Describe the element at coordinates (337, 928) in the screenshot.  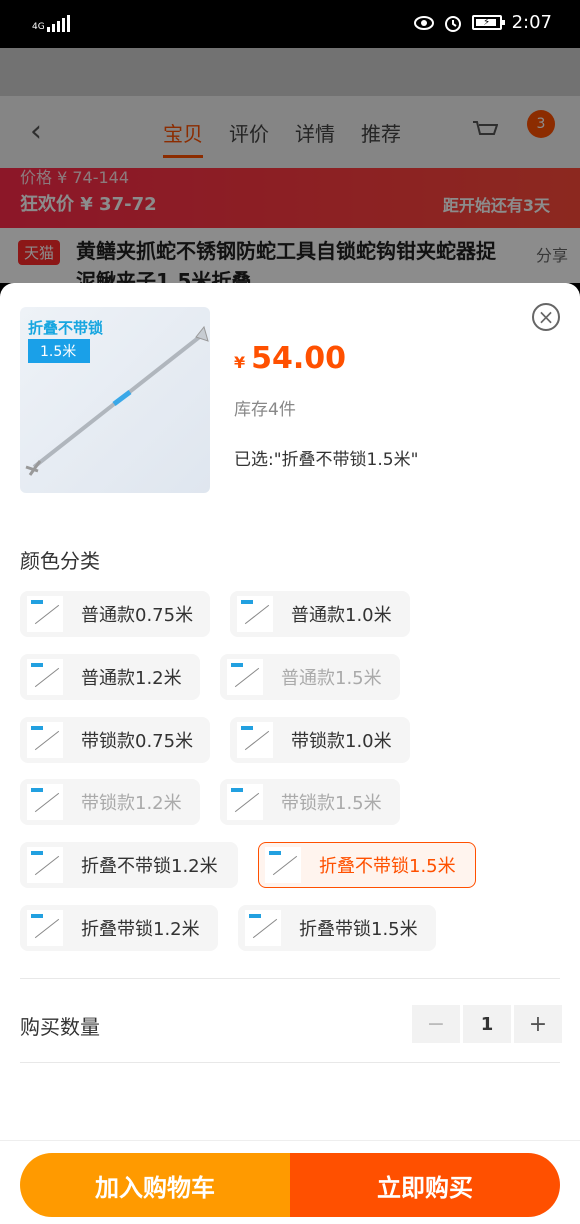
I see `option-chip: 折叠带锁1.5米` at that location.